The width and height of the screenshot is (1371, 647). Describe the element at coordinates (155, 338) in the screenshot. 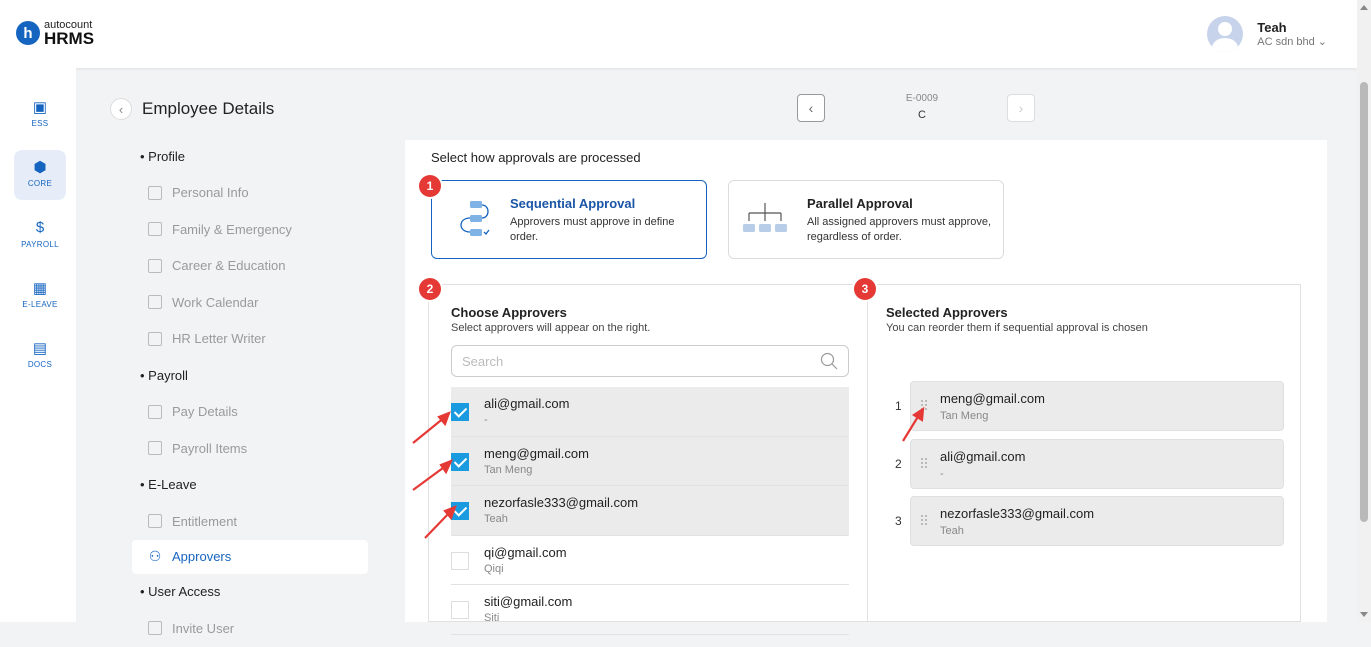

I see `letter-icon` at that location.